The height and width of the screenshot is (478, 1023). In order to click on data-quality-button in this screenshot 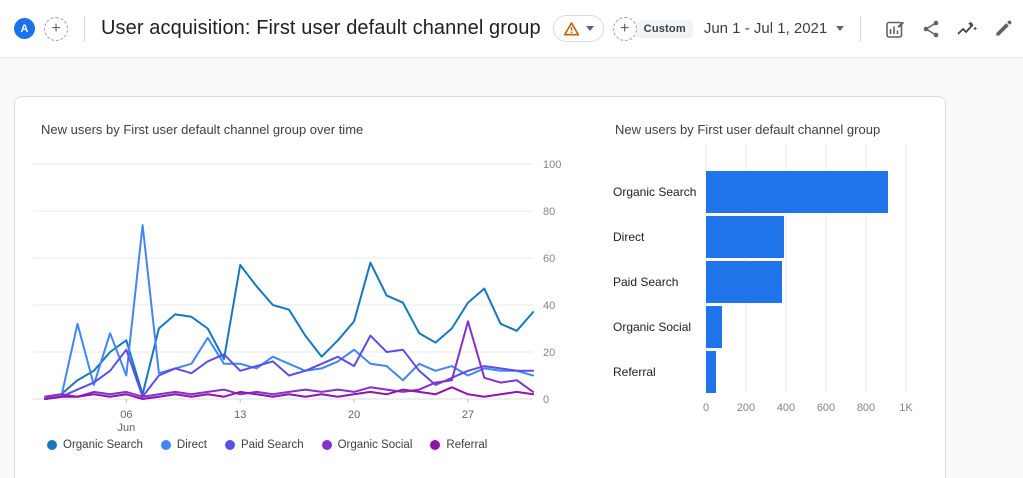, I will do `click(578, 28)`.